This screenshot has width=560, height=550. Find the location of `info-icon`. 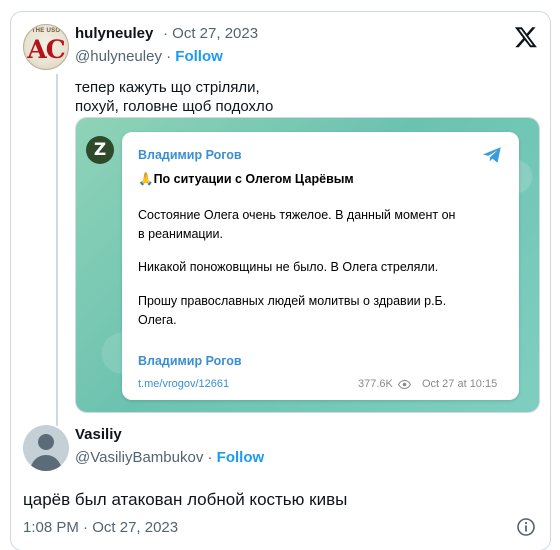

info-icon is located at coordinates (526, 527).